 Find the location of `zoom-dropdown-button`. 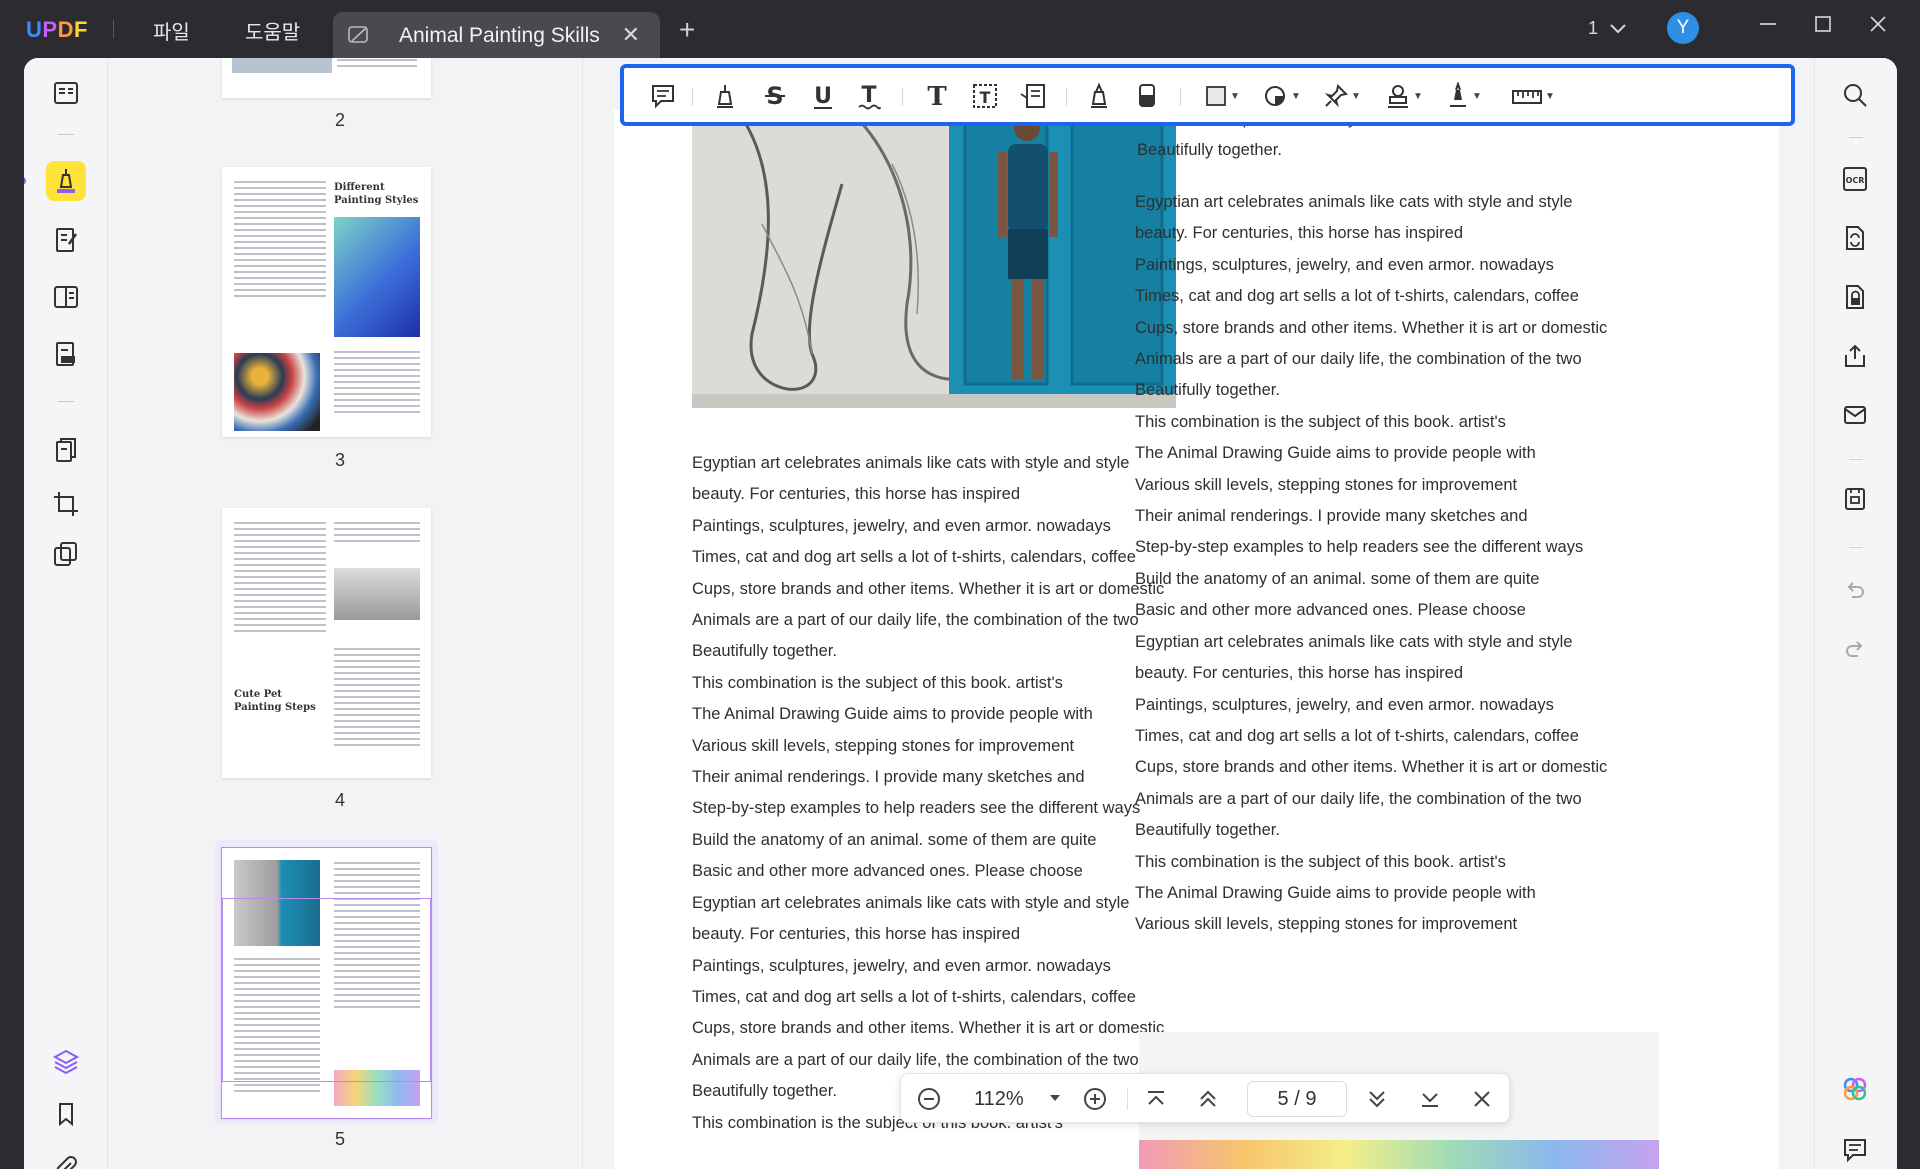

zoom-dropdown-button is located at coordinates (1055, 1099).